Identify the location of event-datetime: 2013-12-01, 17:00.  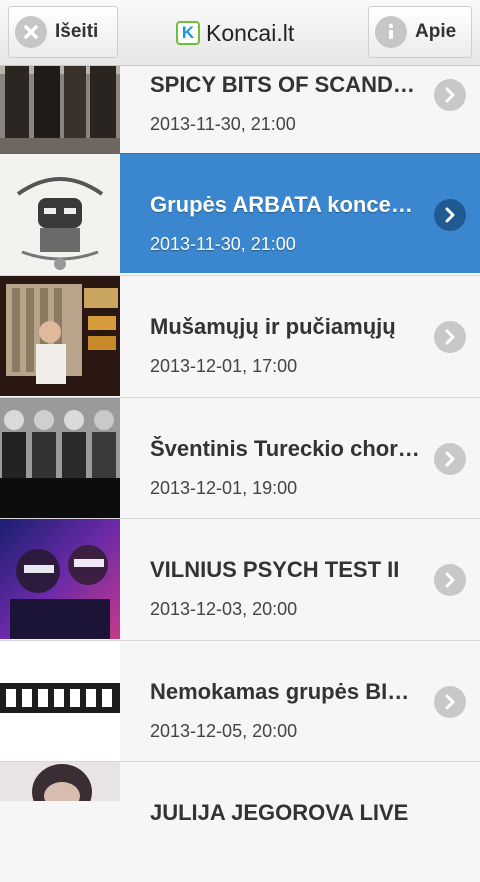
(224, 366).